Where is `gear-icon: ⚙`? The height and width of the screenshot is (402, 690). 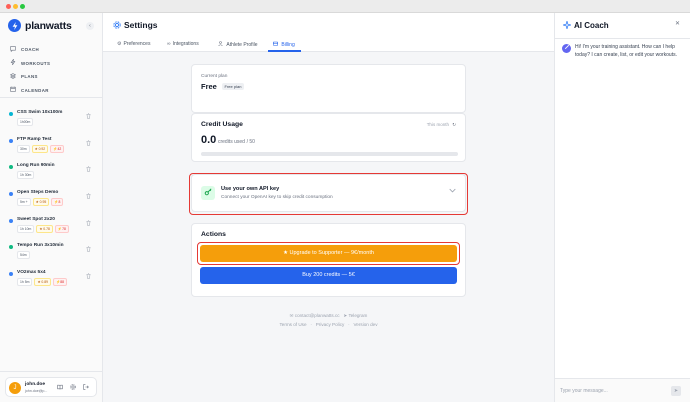 gear-icon: ⚙ is located at coordinates (119, 44).